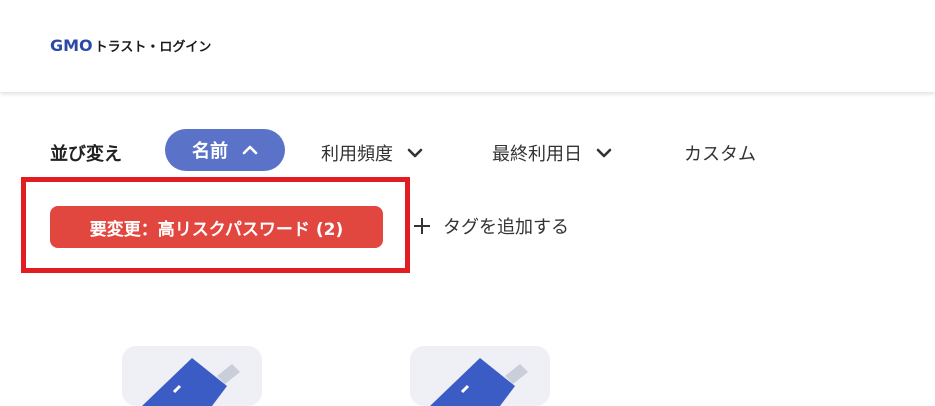  I want to click on chevron-up-icon, so click(250, 150).